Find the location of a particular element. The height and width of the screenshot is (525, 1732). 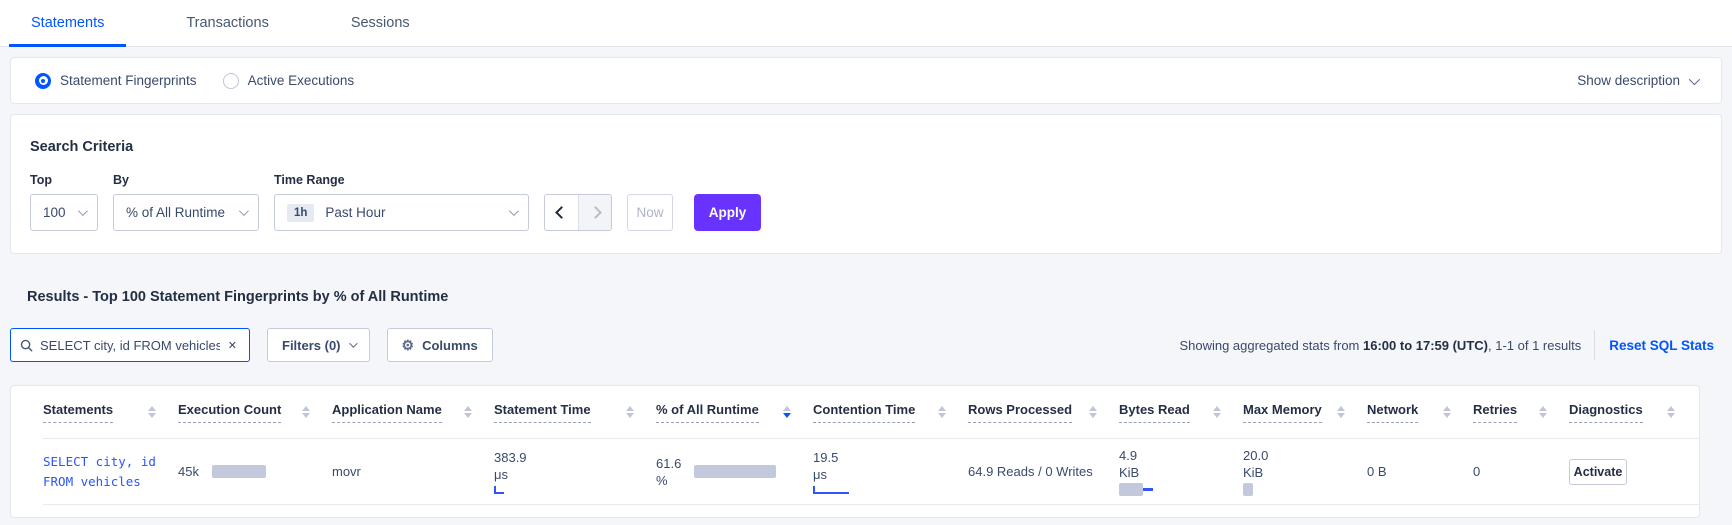

sort-icon-active is located at coordinates (787, 412).